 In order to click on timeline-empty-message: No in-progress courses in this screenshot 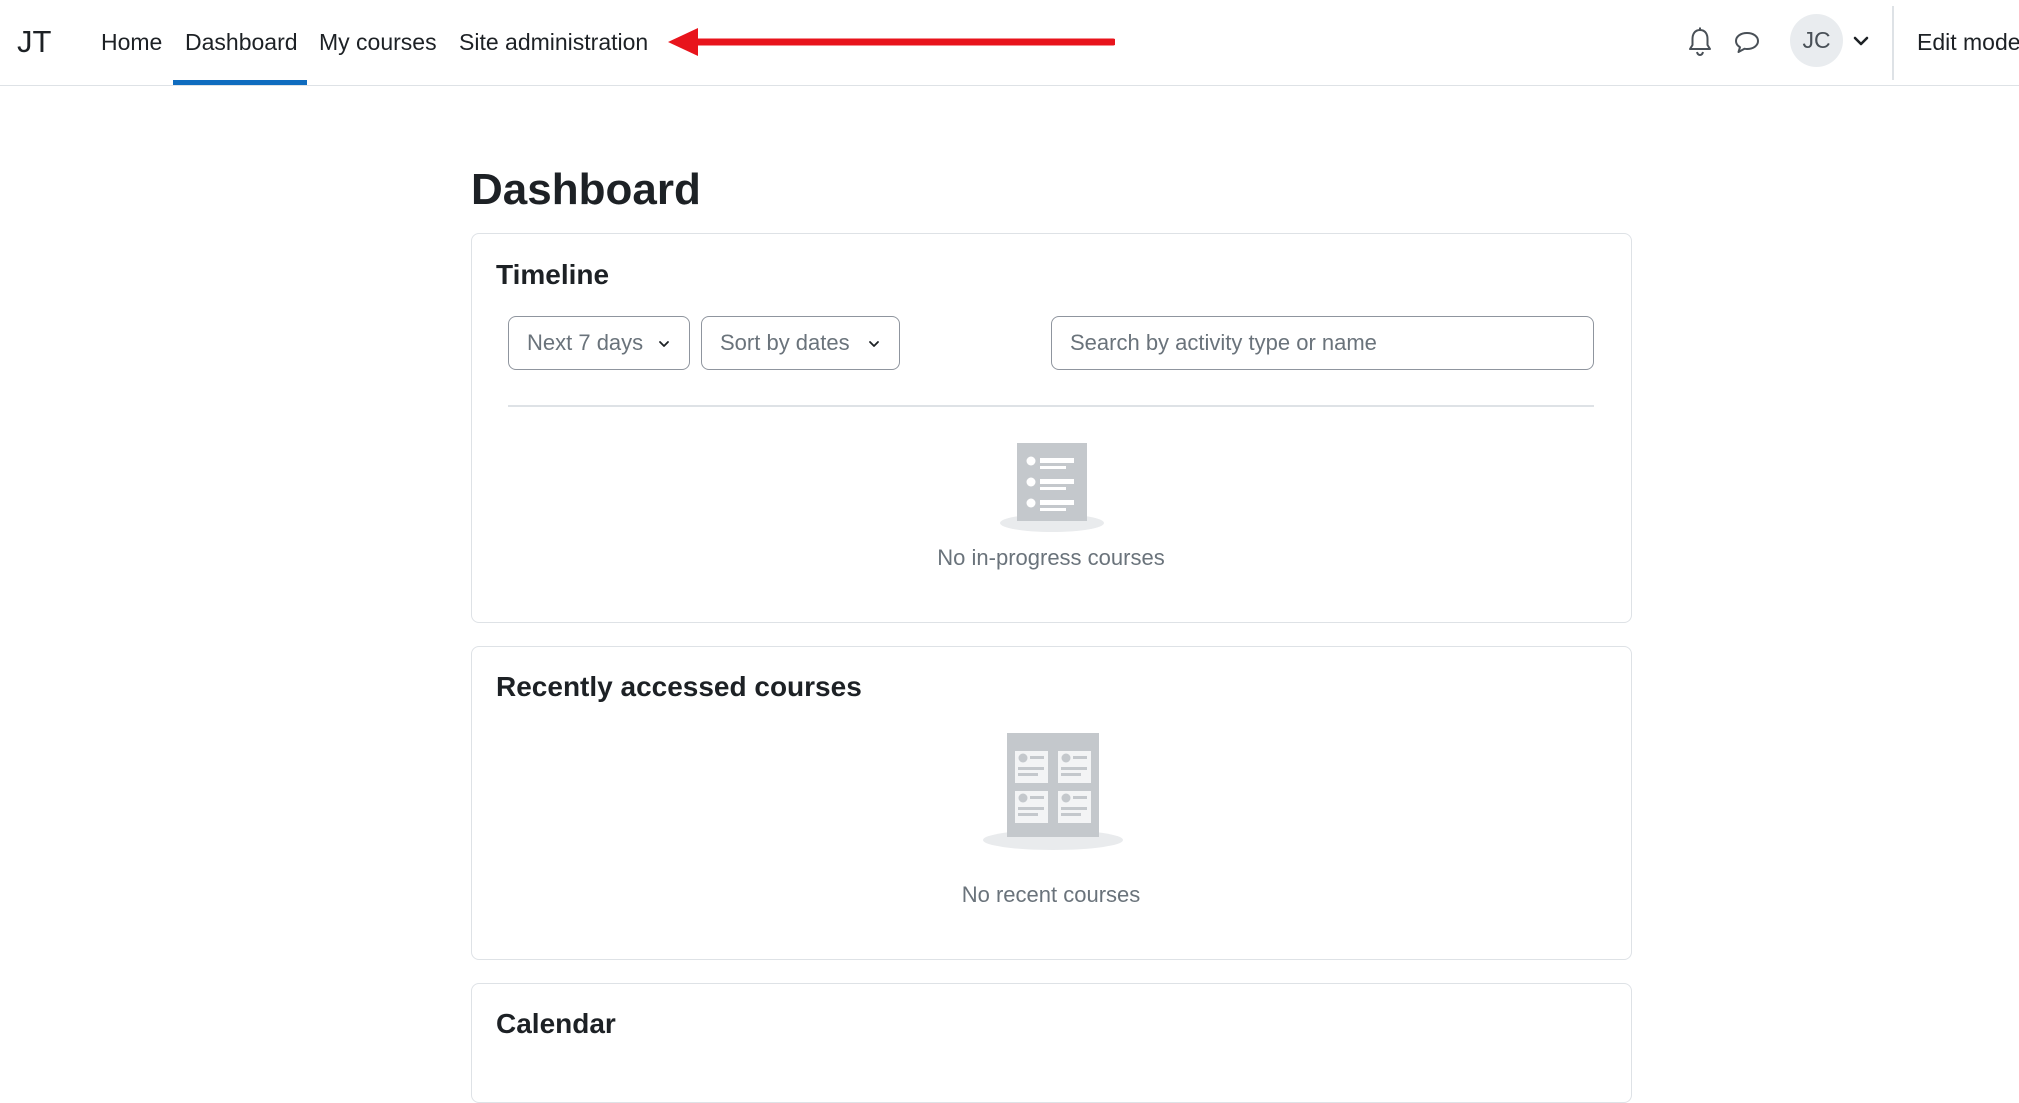, I will do `click(1051, 557)`.